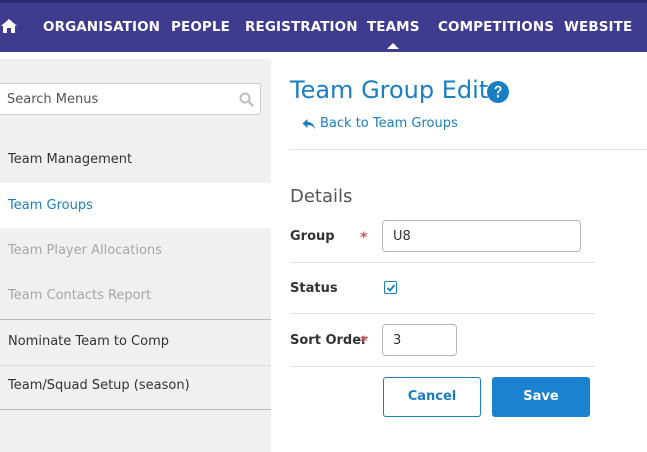  I want to click on save-button: Save, so click(541, 397).